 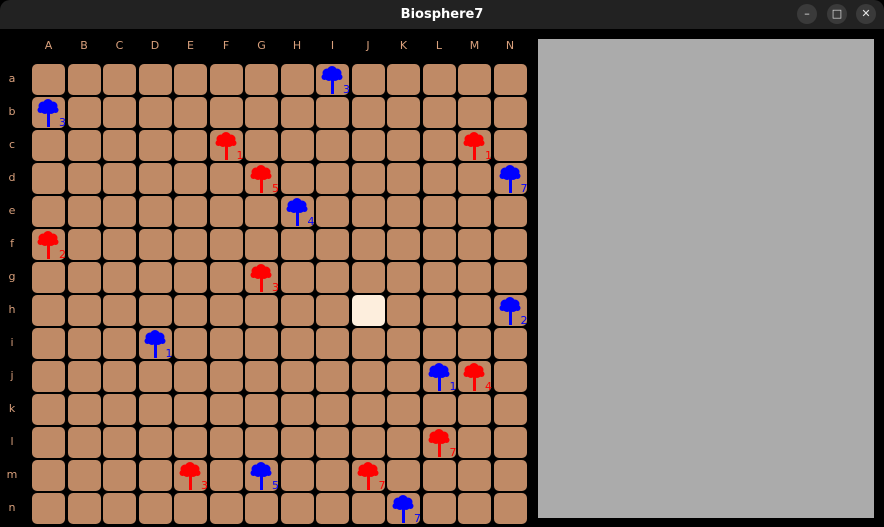 I want to click on board-cell-bI, so click(x=332, y=112).